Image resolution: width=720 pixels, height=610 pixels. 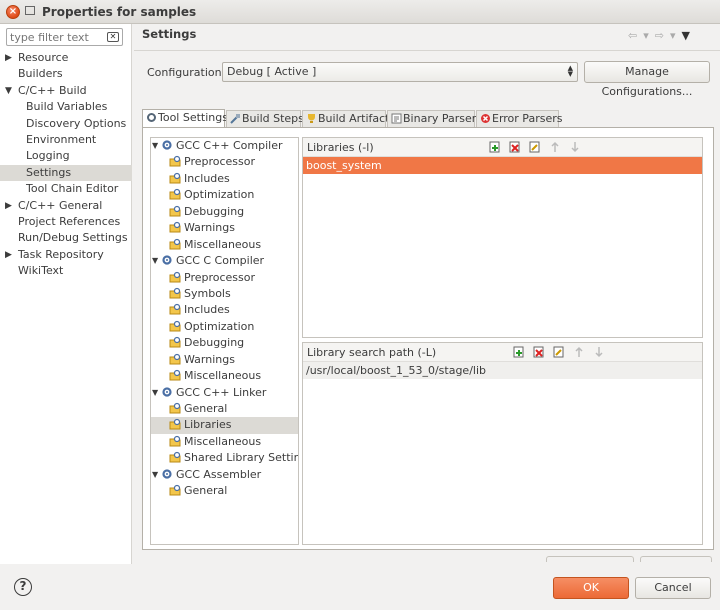 I want to click on nav-item-wikitext: WikiText, so click(x=66, y=271).